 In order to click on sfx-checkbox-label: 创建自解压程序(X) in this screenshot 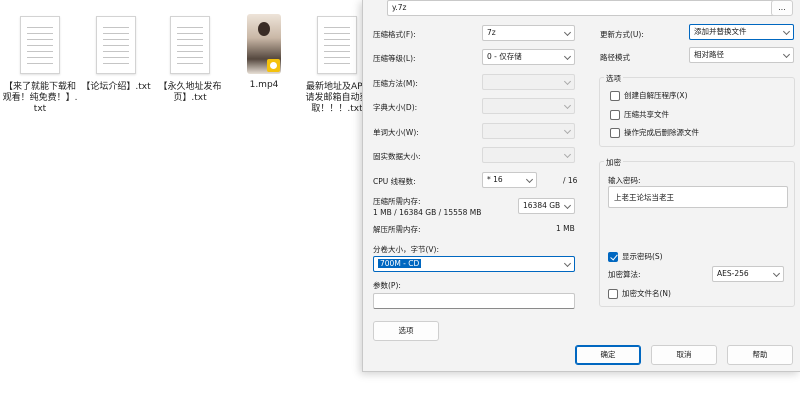, I will do `click(656, 95)`.